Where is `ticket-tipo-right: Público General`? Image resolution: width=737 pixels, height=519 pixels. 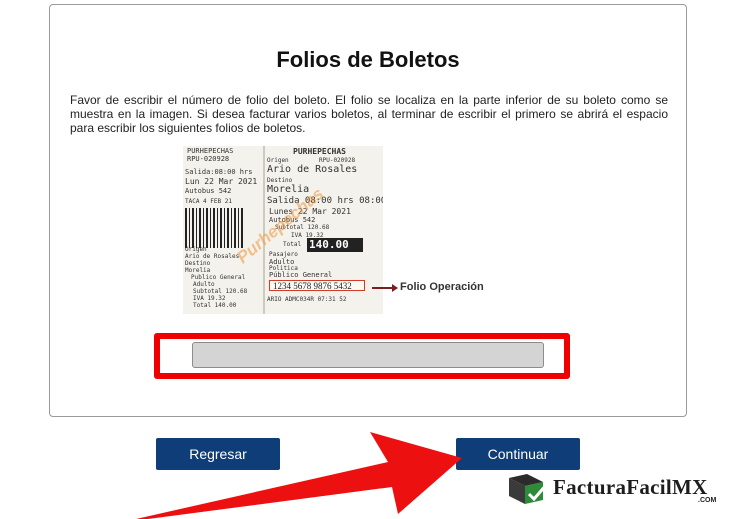
ticket-tipo-right: Público General is located at coordinates (301, 275).